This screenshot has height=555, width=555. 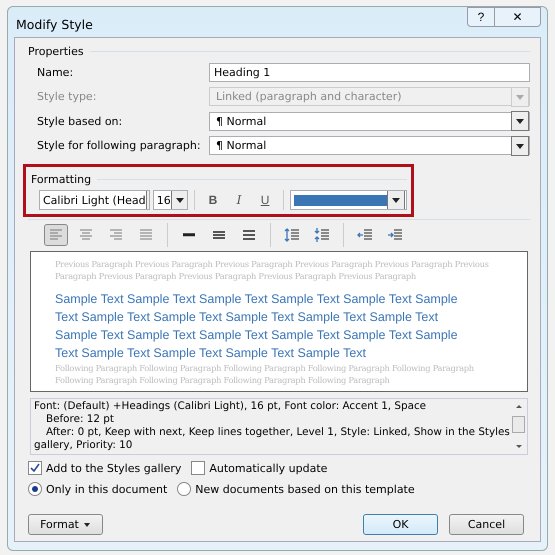 What do you see at coordinates (61, 179) in the screenshot?
I see `section-heading: Formatting` at bounding box center [61, 179].